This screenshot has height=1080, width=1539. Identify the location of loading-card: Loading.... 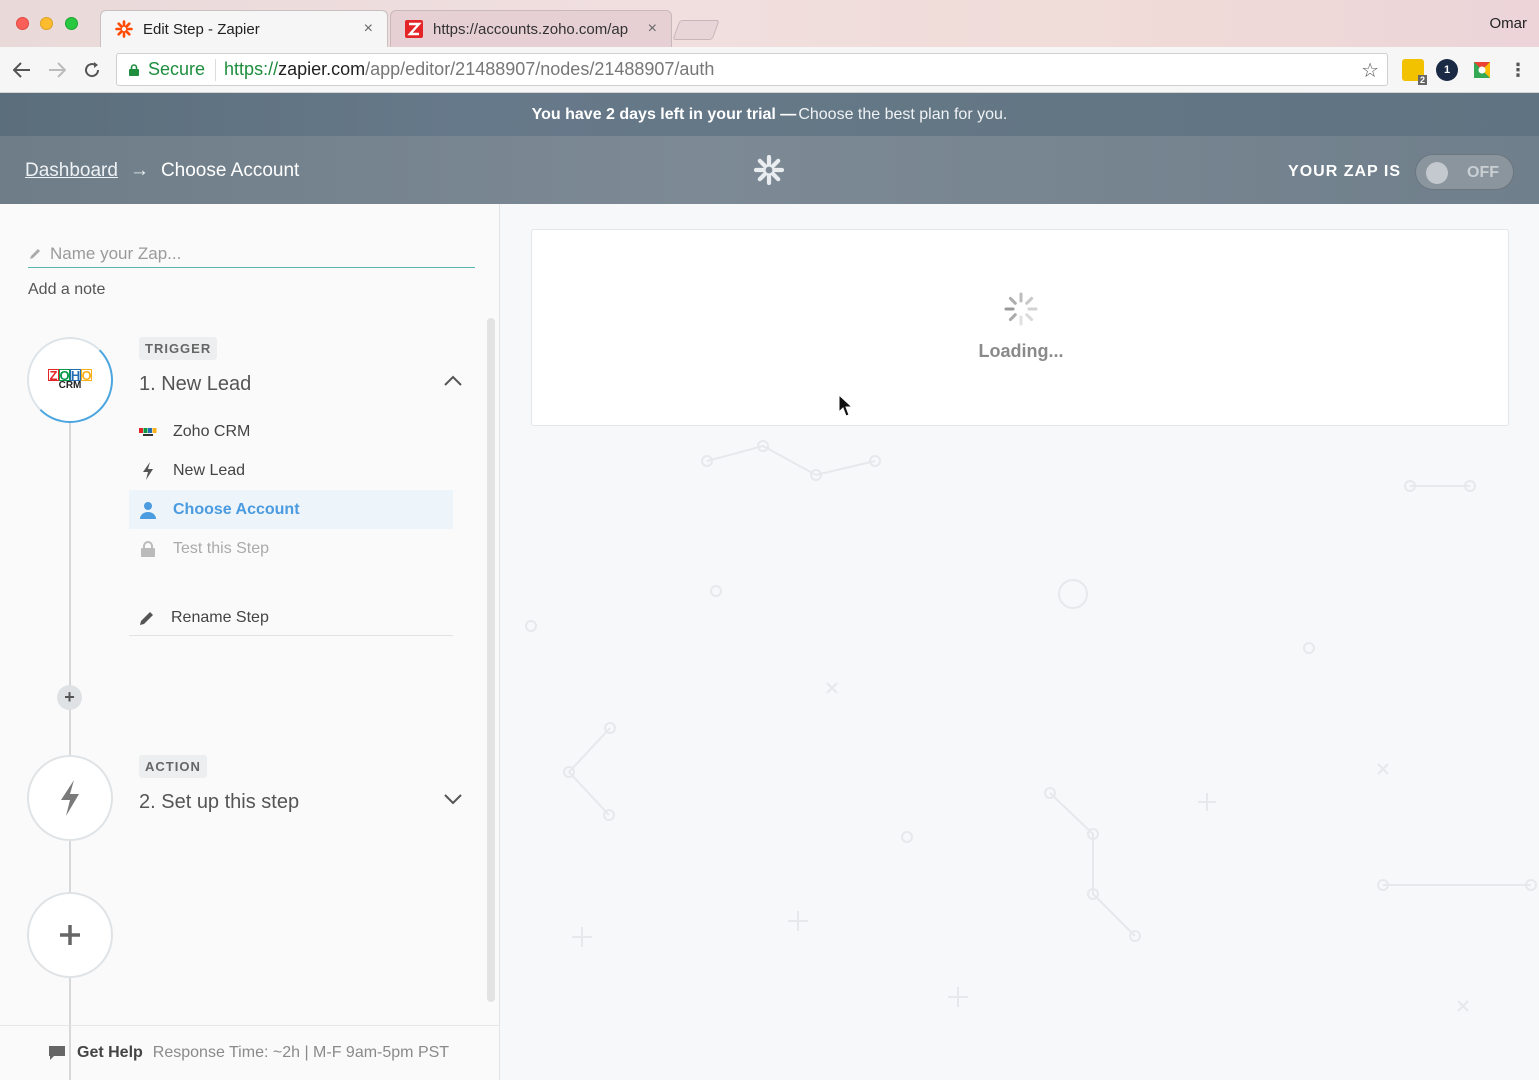
(1020, 327).